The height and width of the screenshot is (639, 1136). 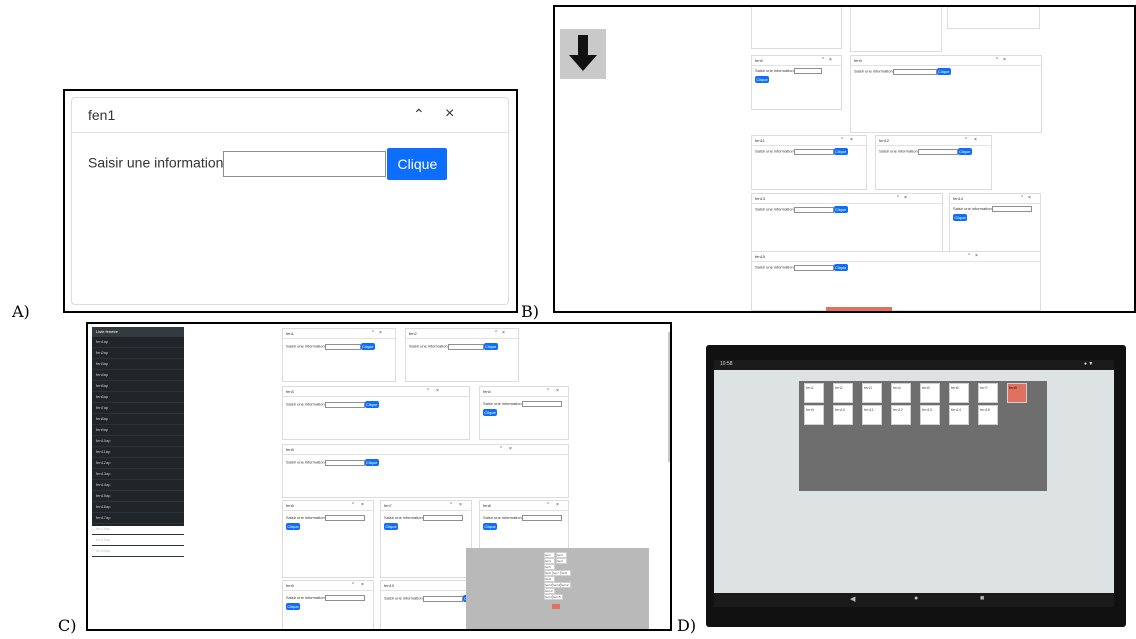 I want to click on sidebar-item: fen6ap, so click(x=138, y=397).